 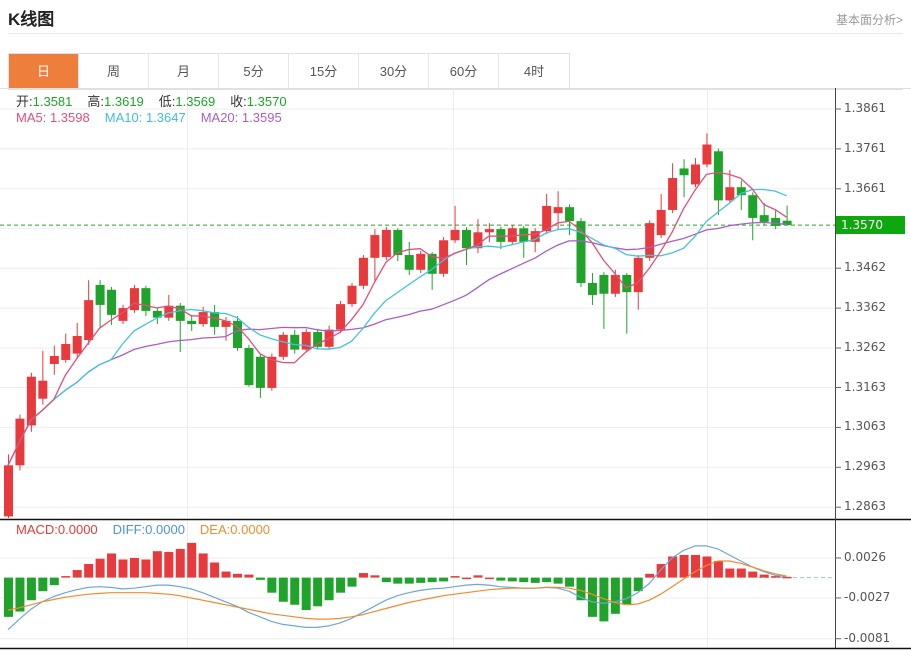 I want to click on high-label: 高:, so click(x=96, y=101).